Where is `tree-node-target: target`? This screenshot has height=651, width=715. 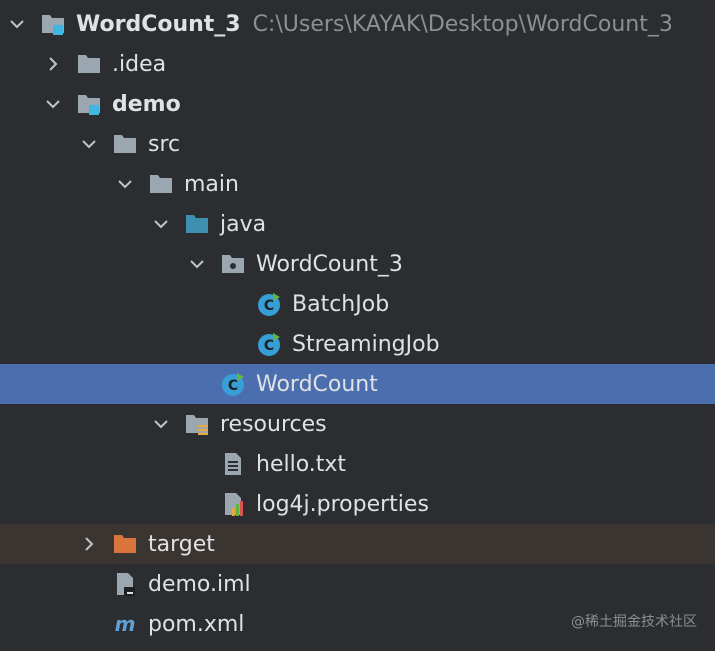 tree-node-target: target is located at coordinates (357, 544).